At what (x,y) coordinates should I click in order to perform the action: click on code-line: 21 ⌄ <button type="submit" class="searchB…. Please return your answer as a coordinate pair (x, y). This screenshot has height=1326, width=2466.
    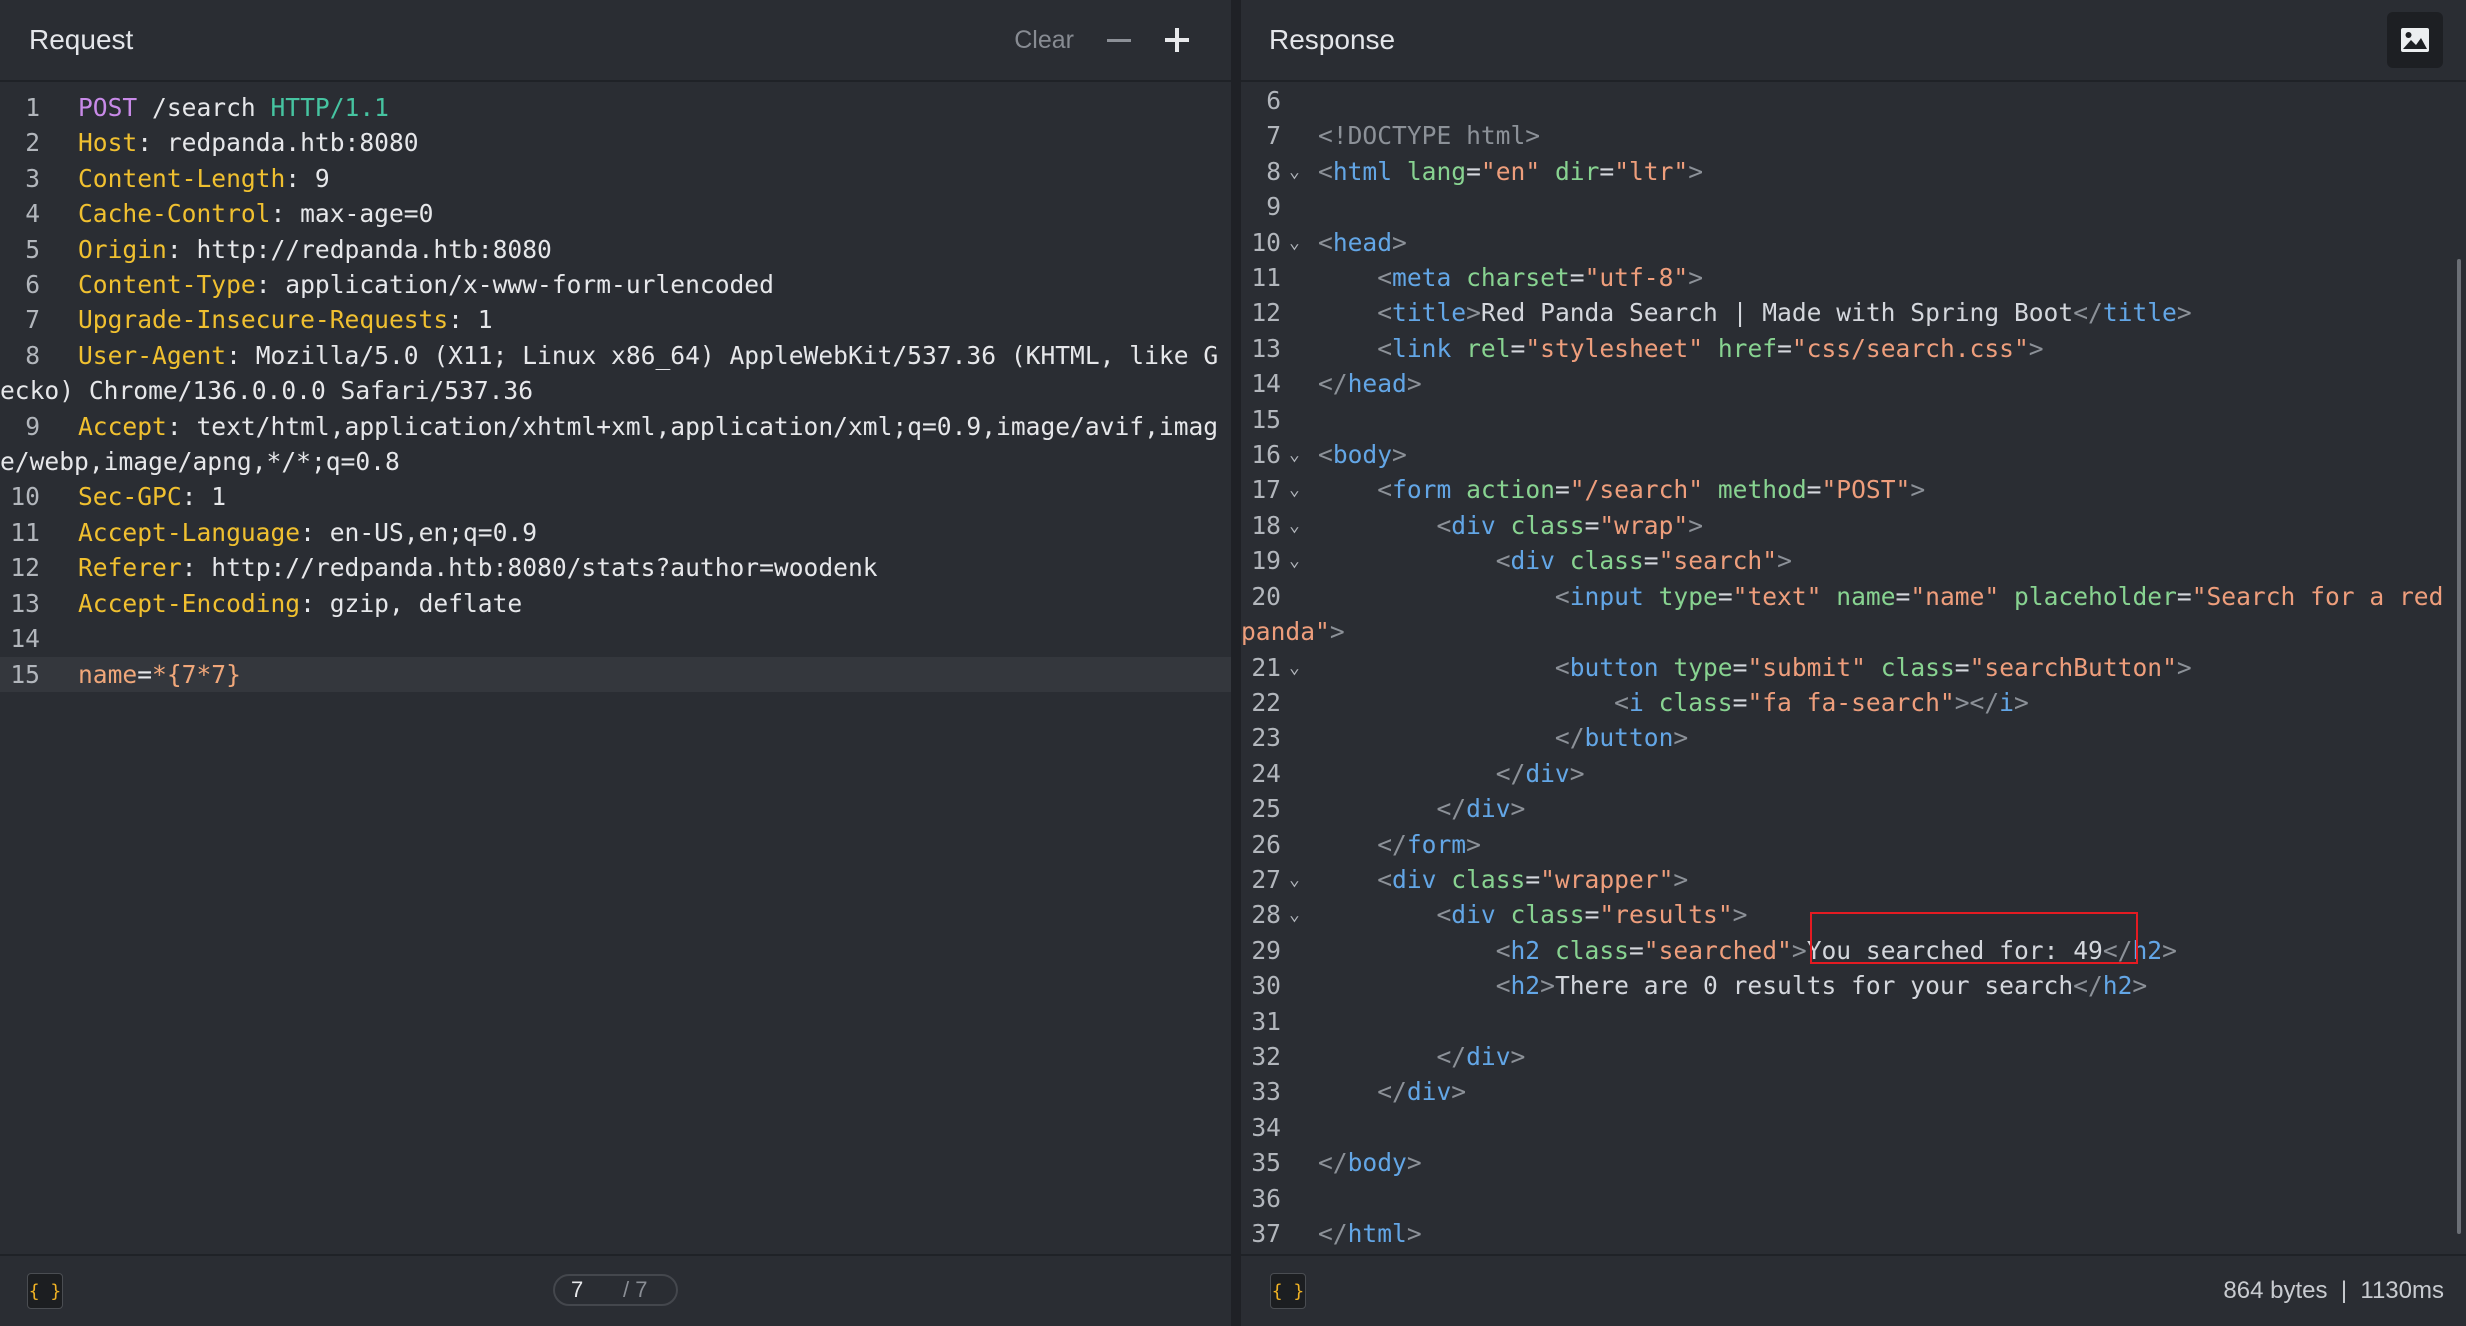
    Looking at the image, I should click on (1853, 667).